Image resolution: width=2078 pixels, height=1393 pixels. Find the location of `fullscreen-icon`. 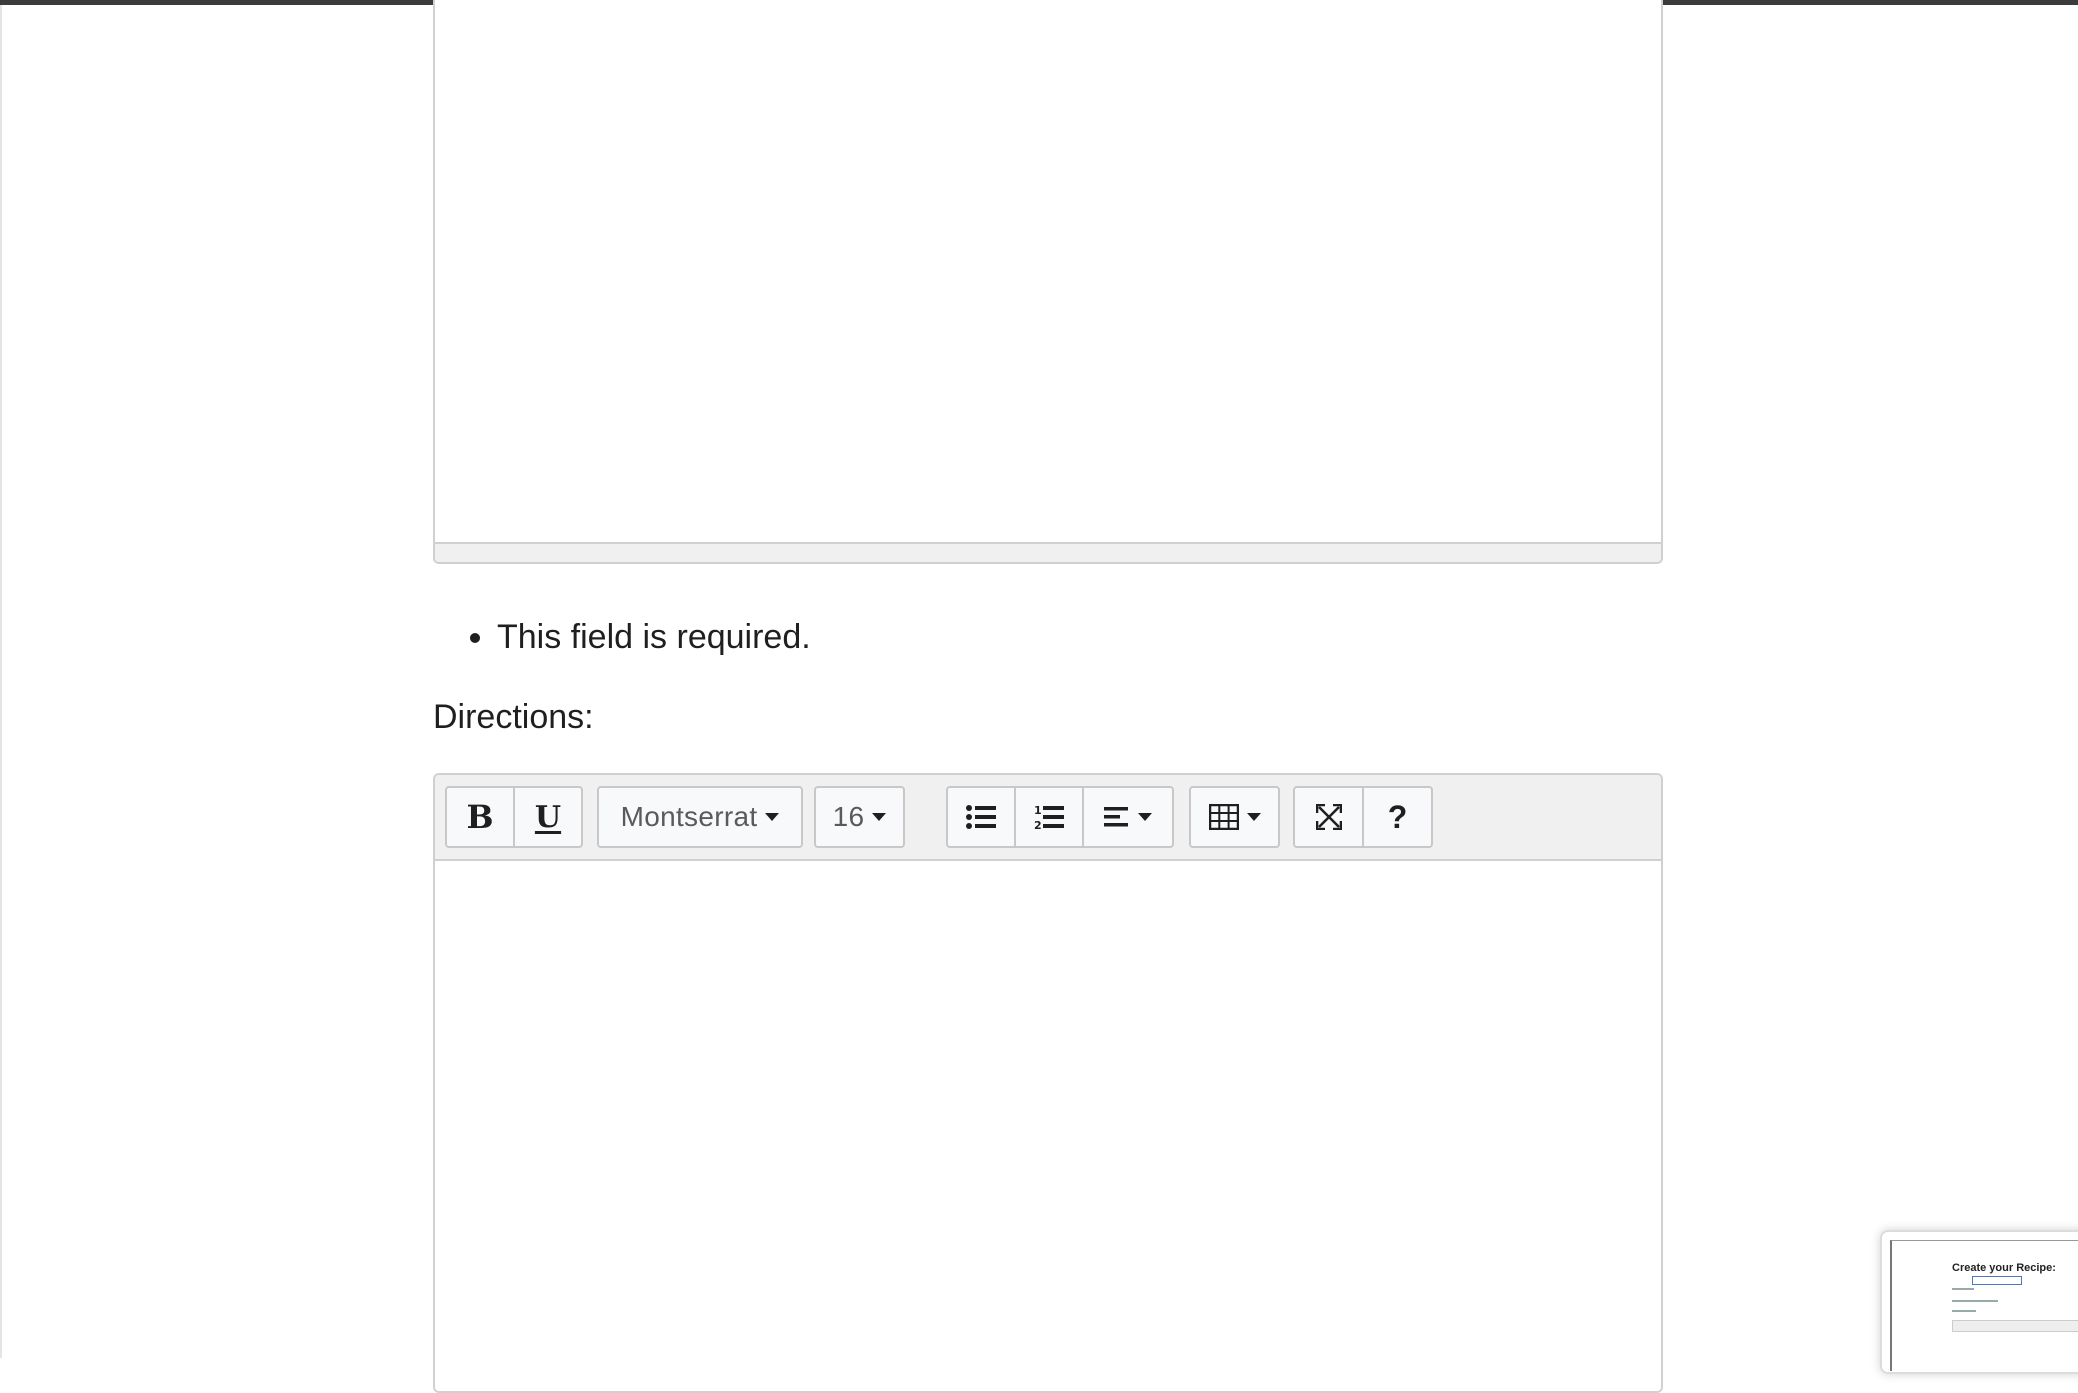

fullscreen-icon is located at coordinates (1328, 817).